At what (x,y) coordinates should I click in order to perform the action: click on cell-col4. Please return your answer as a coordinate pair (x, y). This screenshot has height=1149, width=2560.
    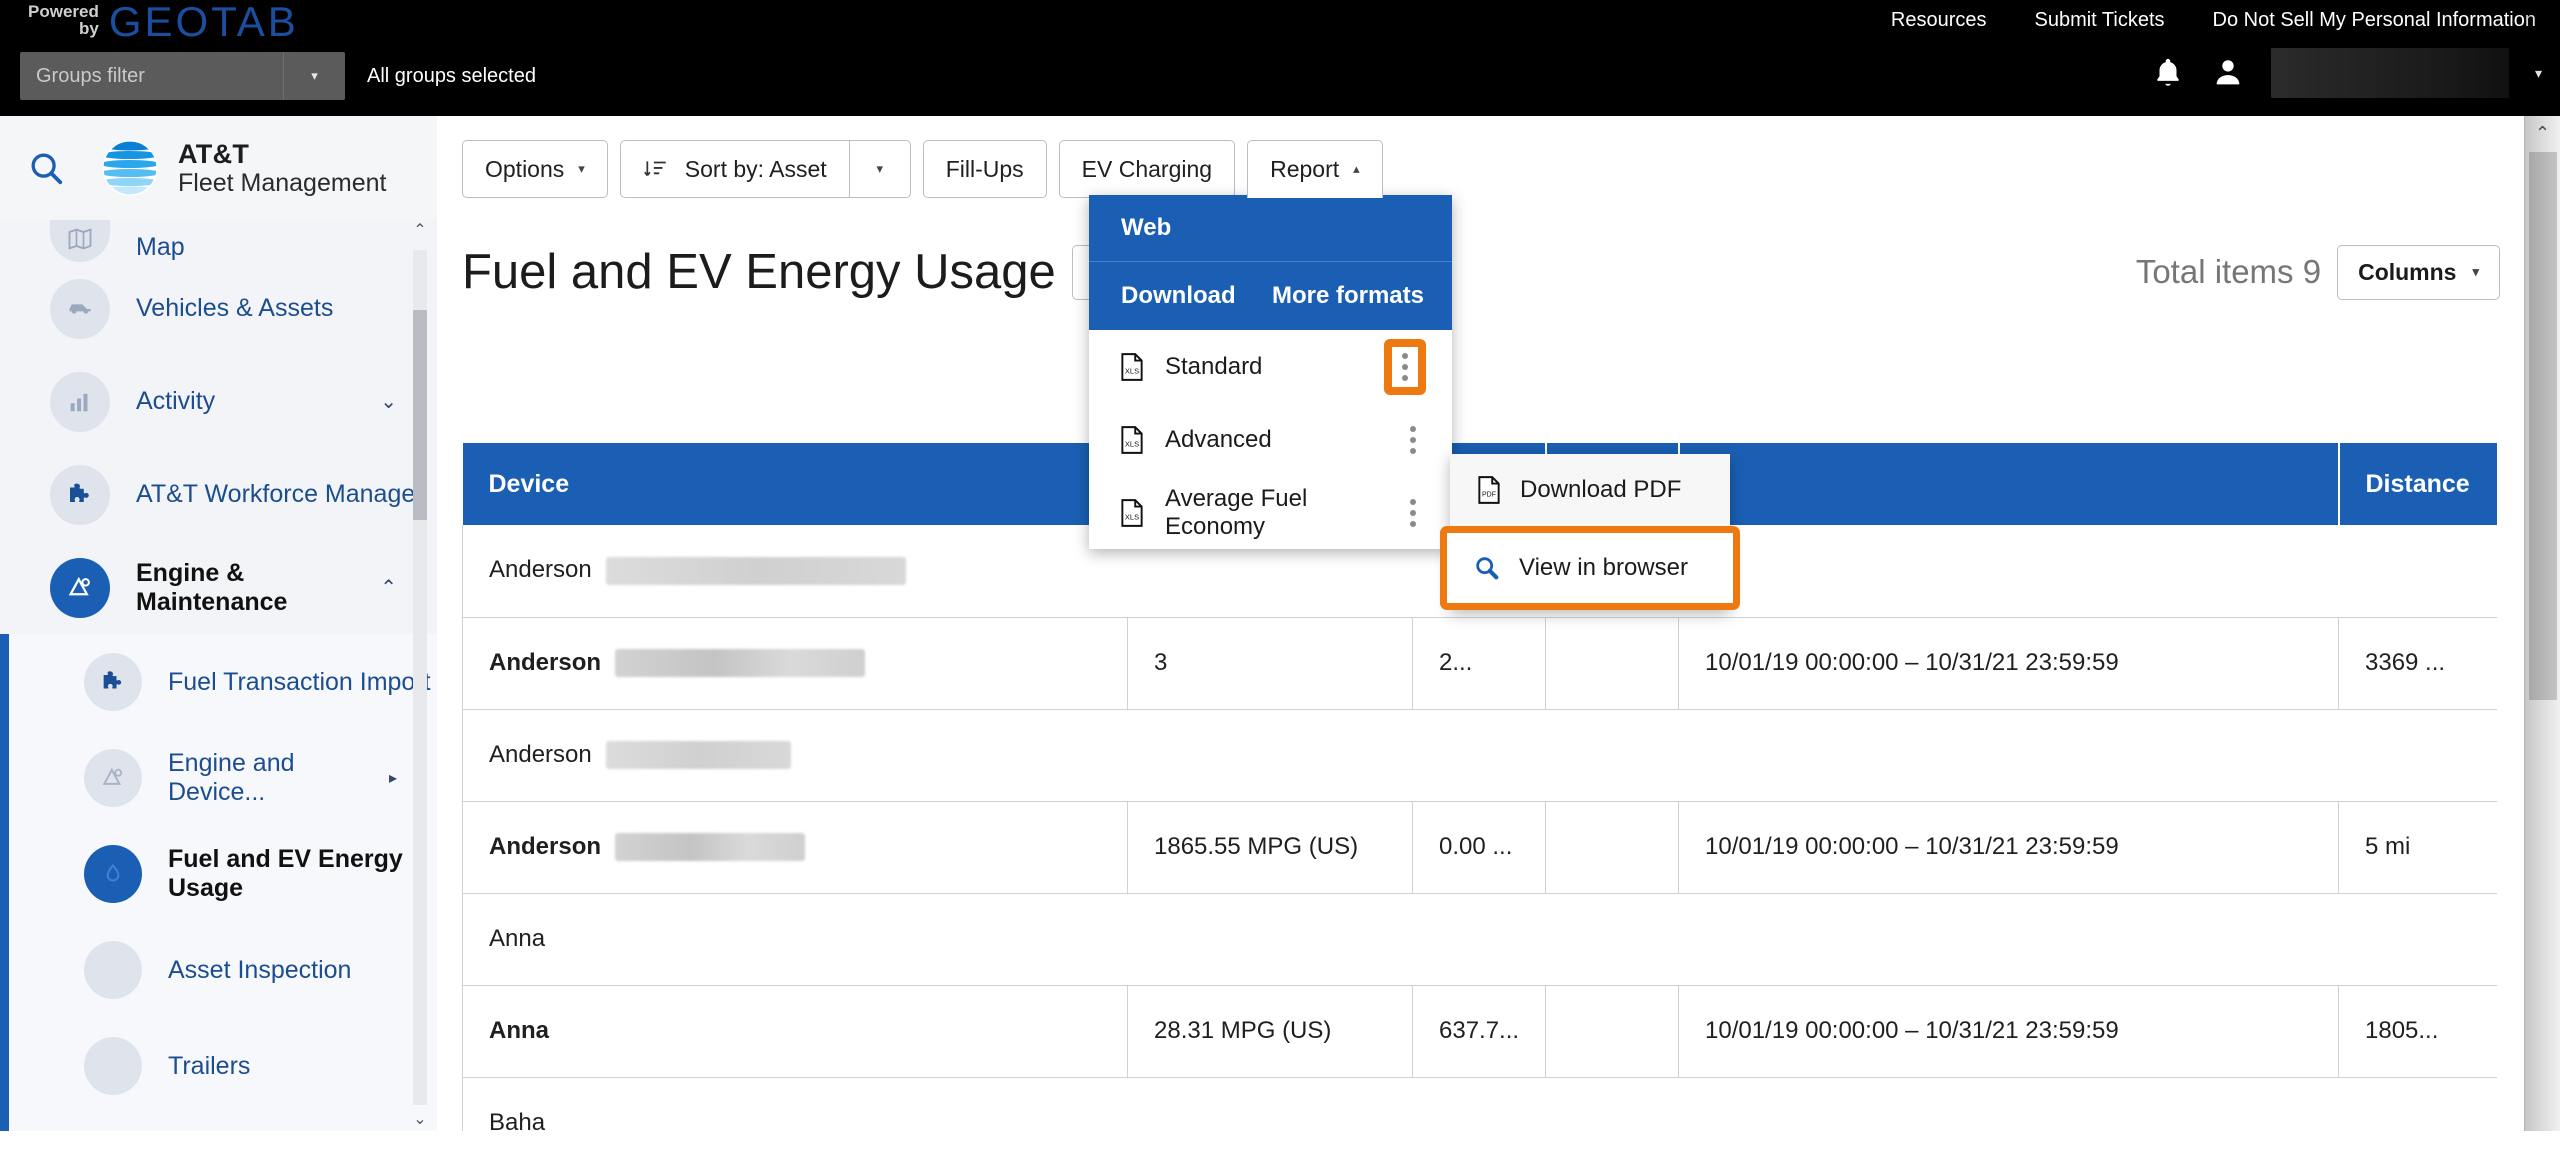
    Looking at the image, I should click on (1612, 1031).